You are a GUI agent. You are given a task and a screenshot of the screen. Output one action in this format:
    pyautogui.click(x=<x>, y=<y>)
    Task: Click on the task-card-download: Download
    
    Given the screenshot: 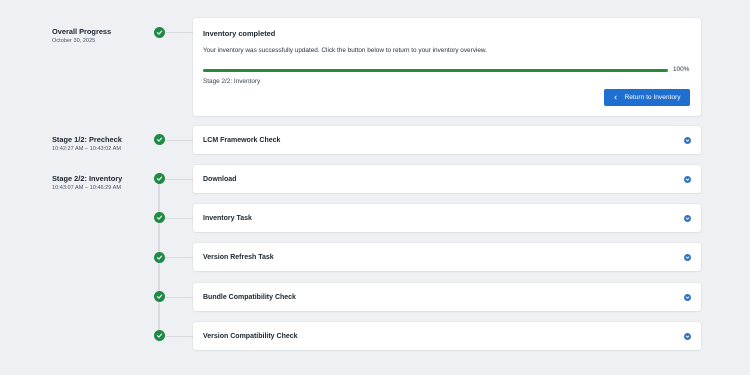 What is the action you would take?
    pyautogui.click(x=447, y=179)
    